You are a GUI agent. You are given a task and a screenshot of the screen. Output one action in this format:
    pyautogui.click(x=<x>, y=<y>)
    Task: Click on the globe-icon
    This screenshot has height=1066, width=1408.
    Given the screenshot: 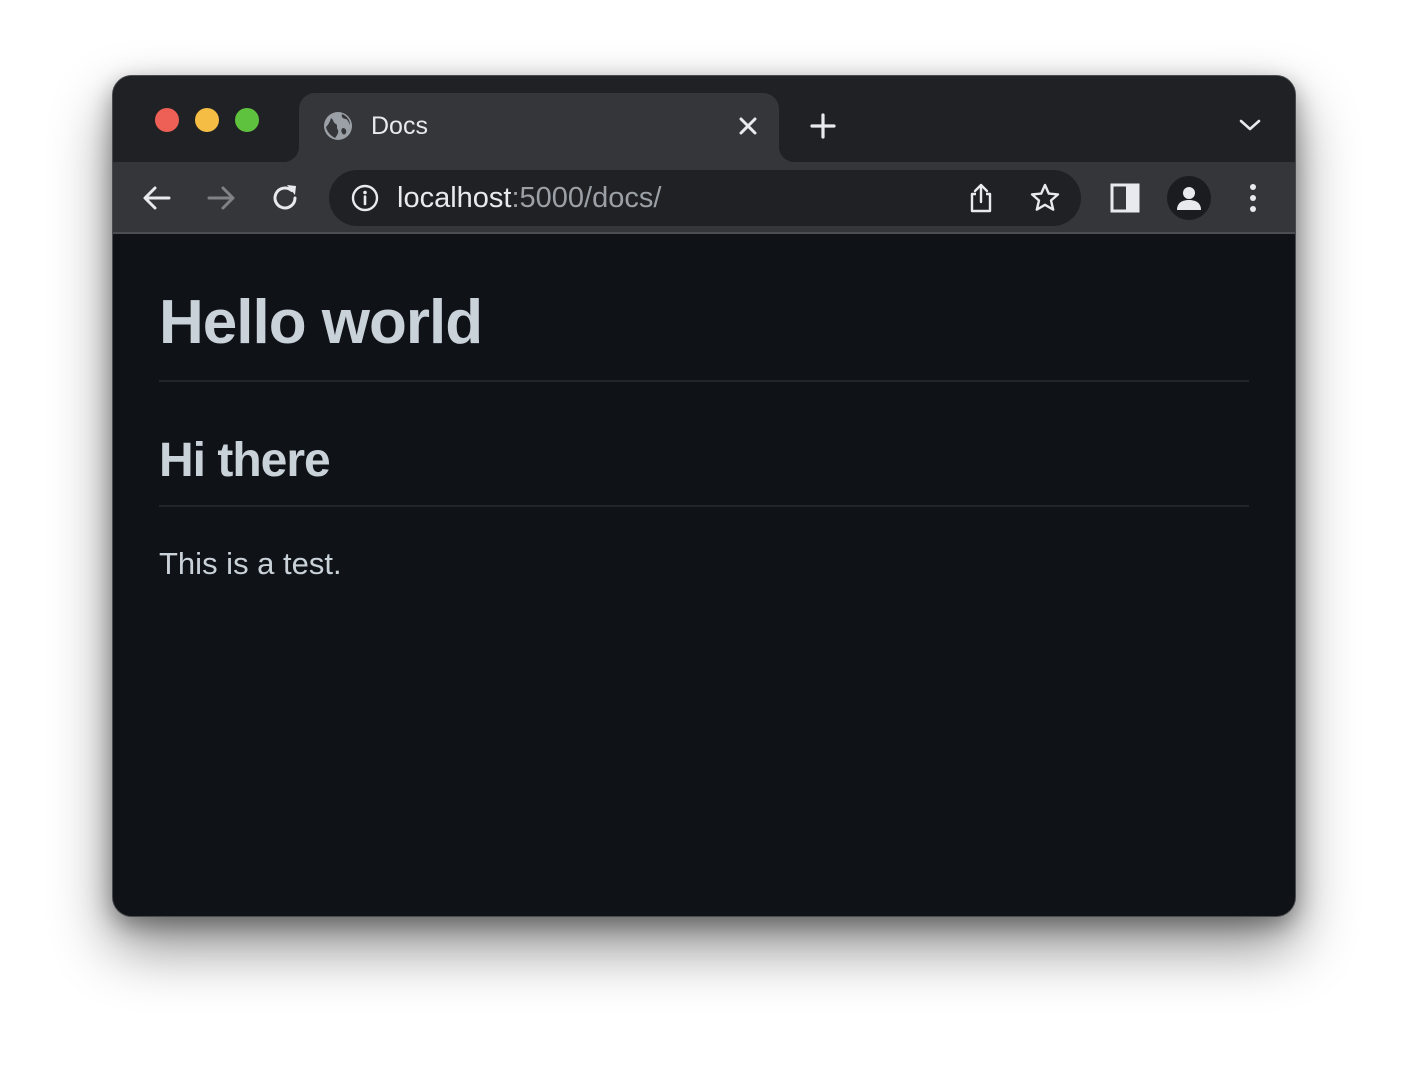 What is the action you would take?
    pyautogui.click(x=338, y=126)
    